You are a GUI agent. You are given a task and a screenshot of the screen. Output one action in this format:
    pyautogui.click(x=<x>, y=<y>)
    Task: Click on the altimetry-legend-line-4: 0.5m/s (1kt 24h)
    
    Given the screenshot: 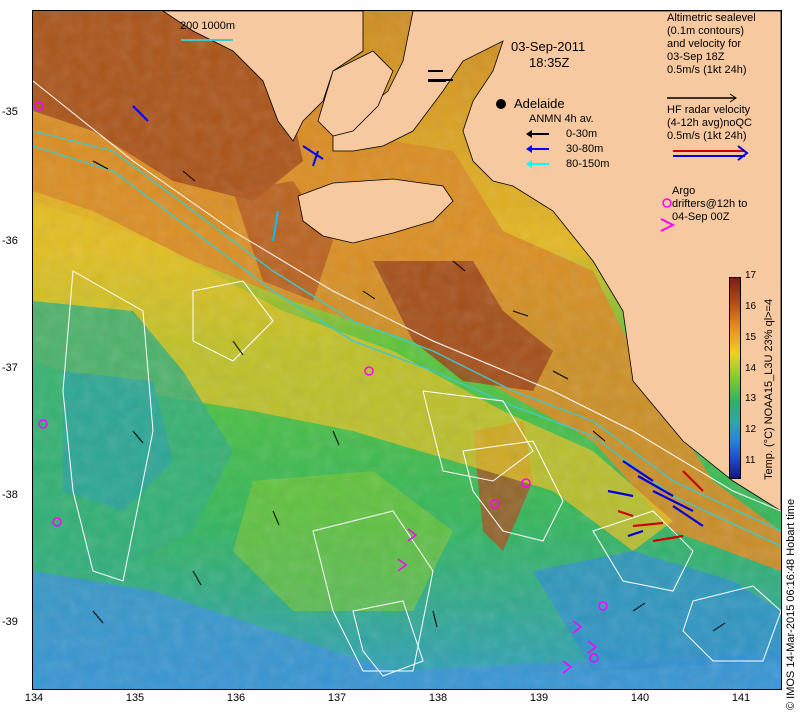 What is the action you would take?
    pyautogui.click(x=707, y=70)
    